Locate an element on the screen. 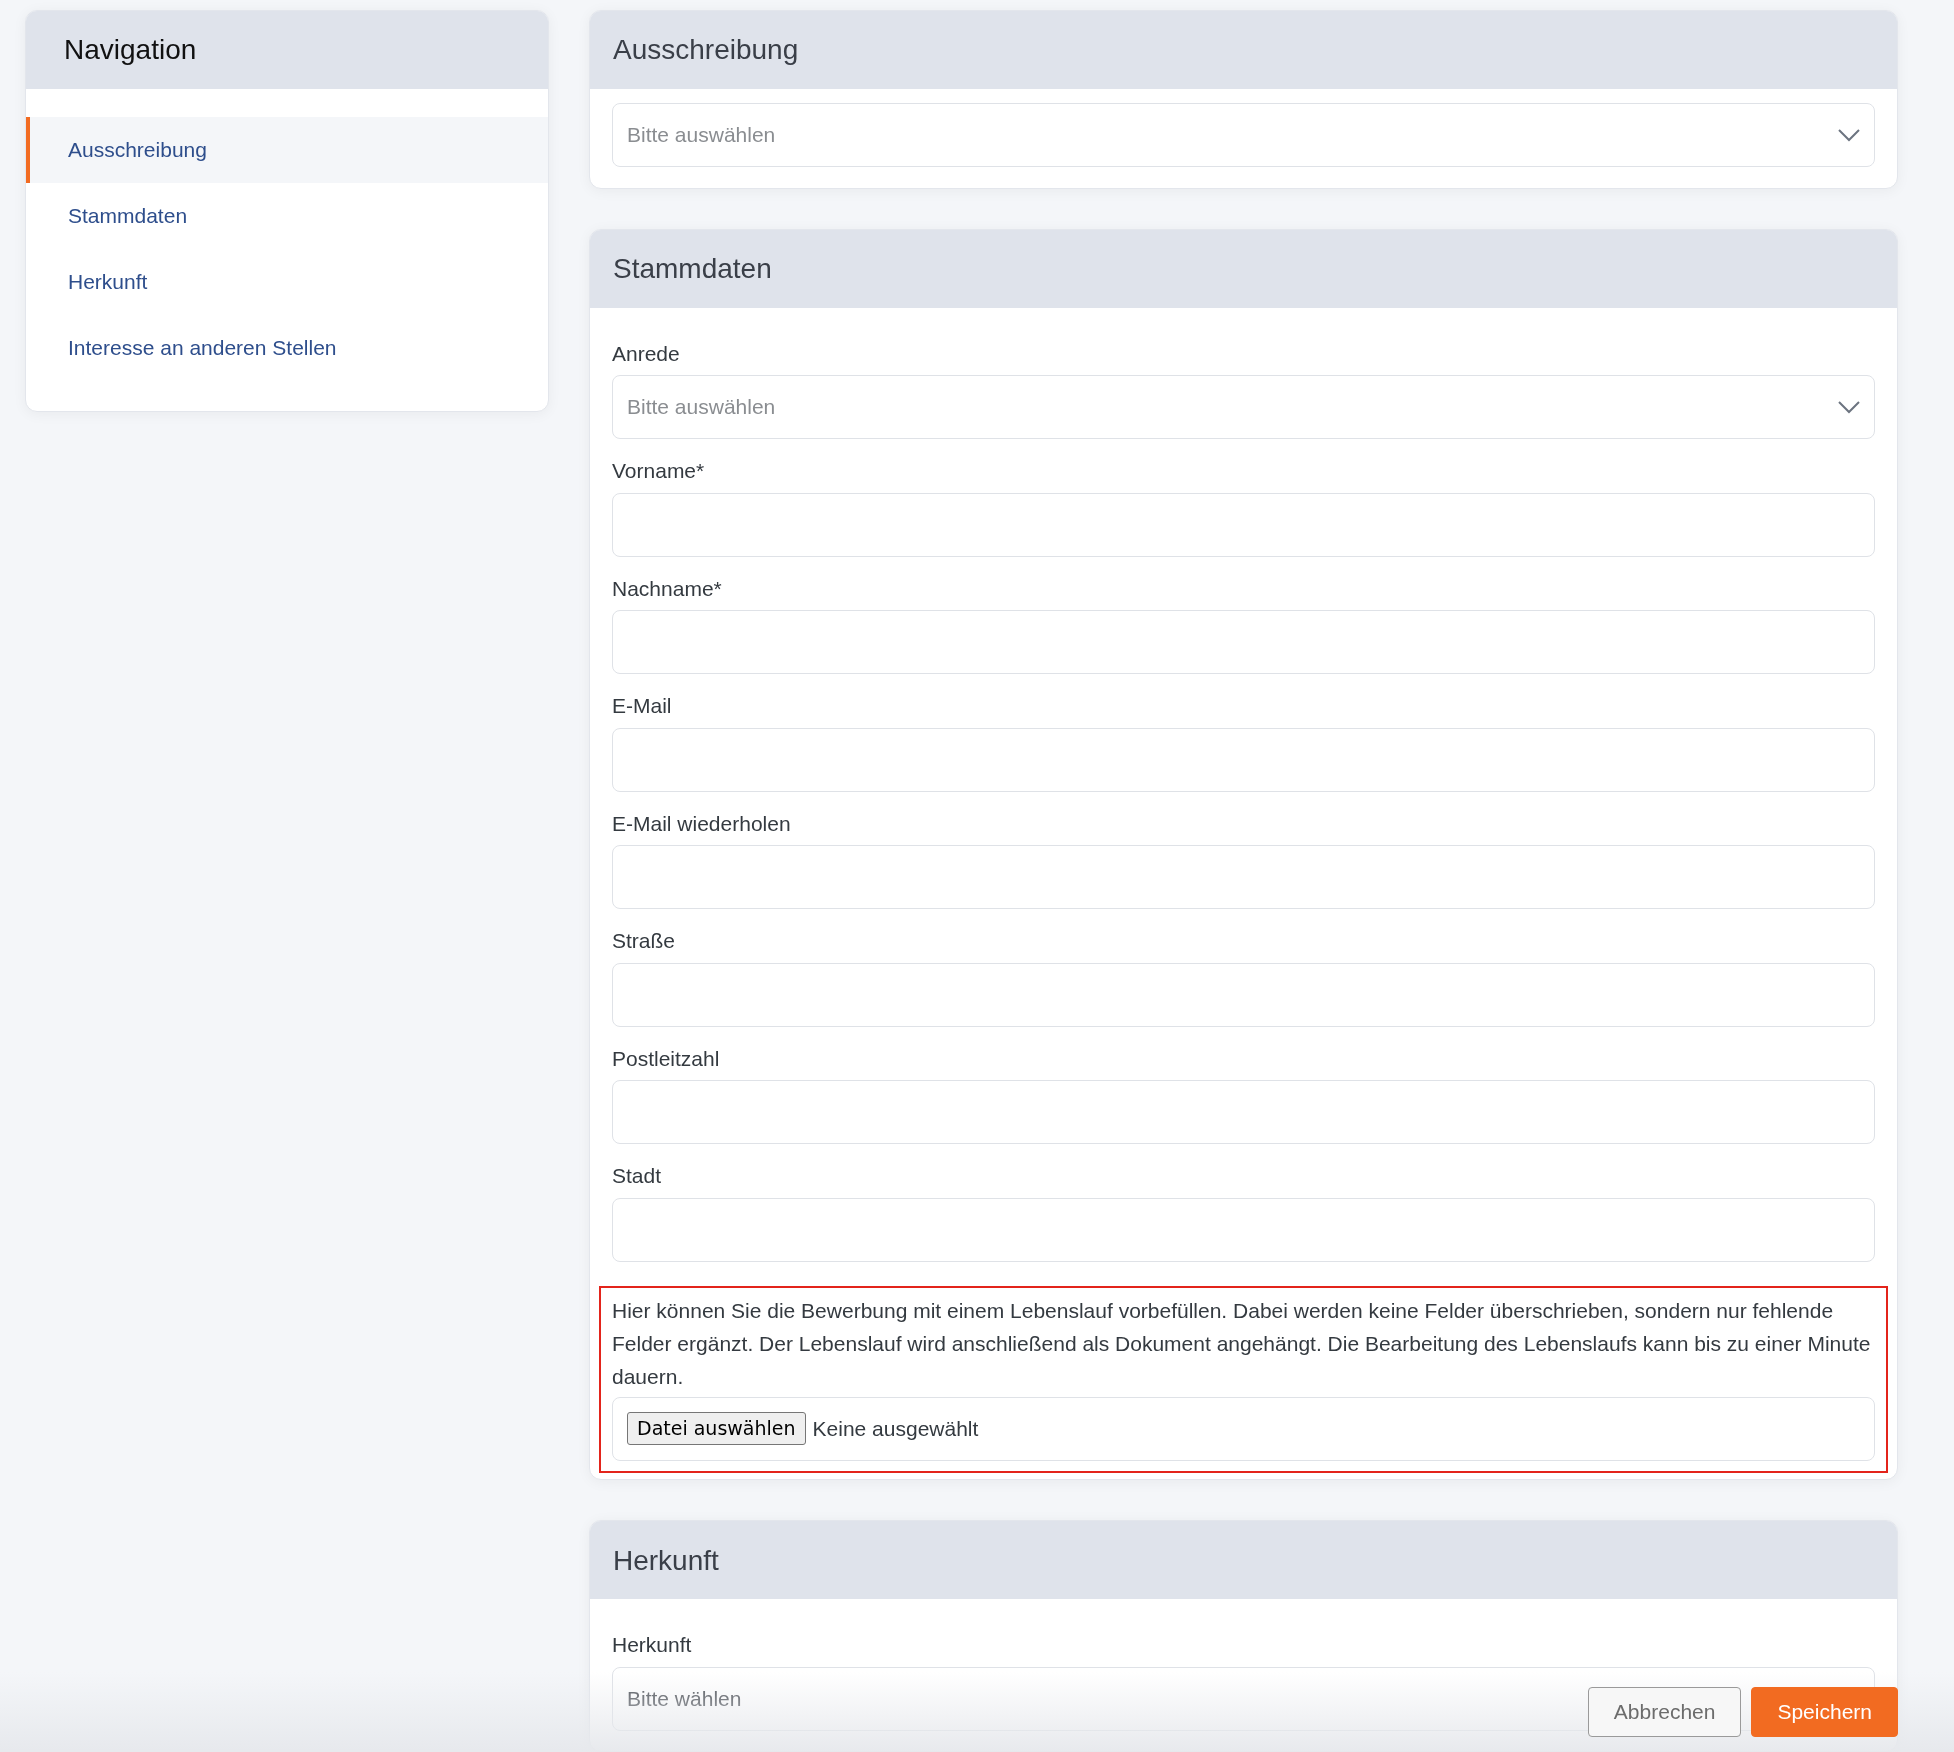 The width and height of the screenshot is (1954, 1752). nav-link: Stammdaten is located at coordinates (287, 216).